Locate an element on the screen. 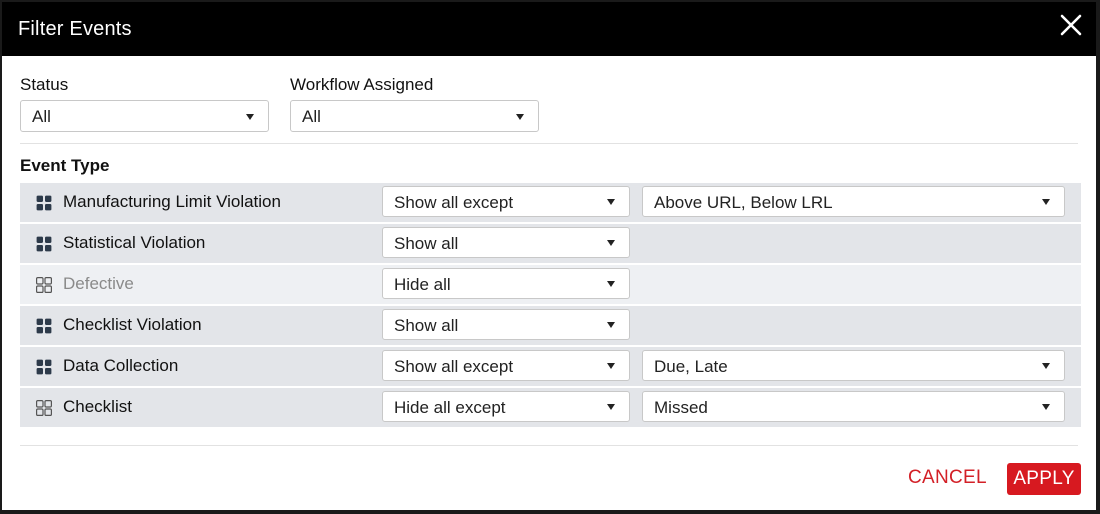  apply-button: APPLY is located at coordinates (1044, 479).